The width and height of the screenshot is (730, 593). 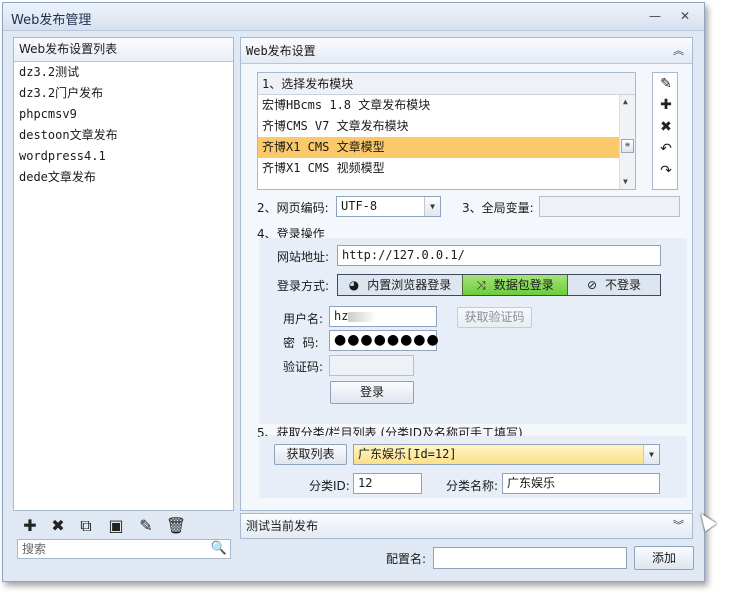 What do you see at coordinates (123, 135) in the screenshot?
I see `list-item: destoon文章发布` at bounding box center [123, 135].